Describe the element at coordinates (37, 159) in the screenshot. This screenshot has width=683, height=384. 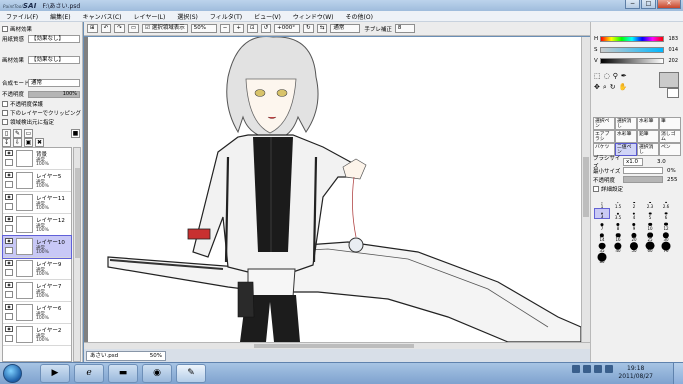
I see `layer-item: ◉ 背景 通常 100%` at that location.